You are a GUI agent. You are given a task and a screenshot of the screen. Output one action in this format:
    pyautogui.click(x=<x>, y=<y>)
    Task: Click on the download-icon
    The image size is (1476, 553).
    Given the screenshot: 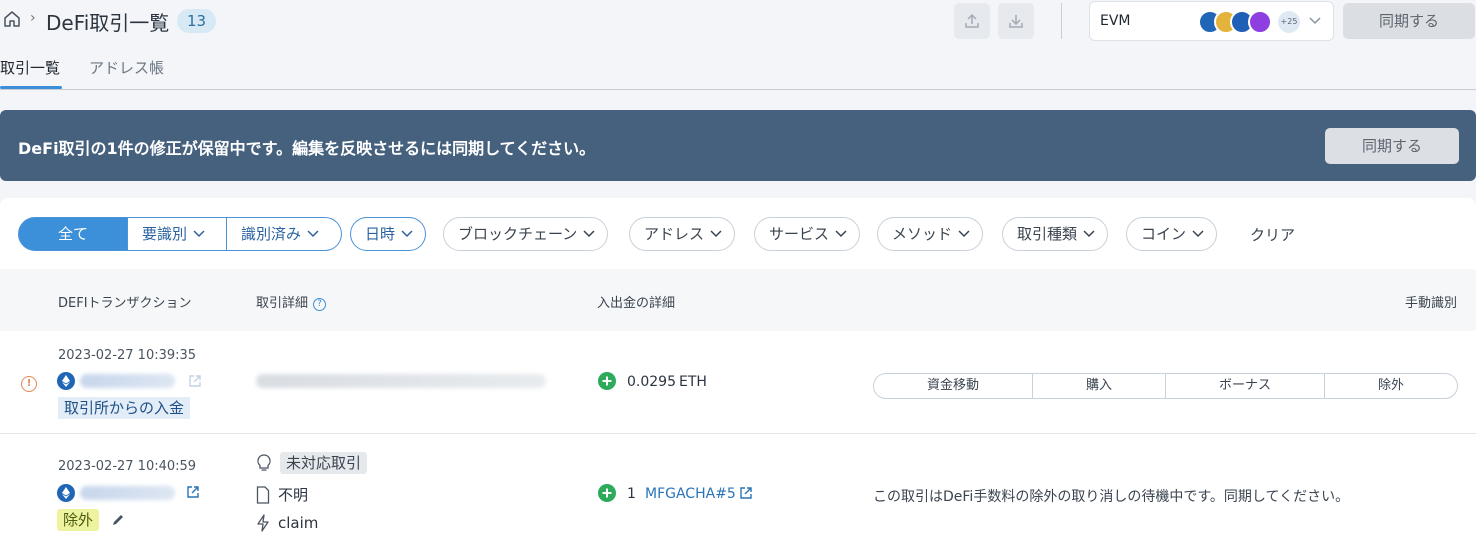 What is the action you would take?
    pyautogui.click(x=1016, y=21)
    